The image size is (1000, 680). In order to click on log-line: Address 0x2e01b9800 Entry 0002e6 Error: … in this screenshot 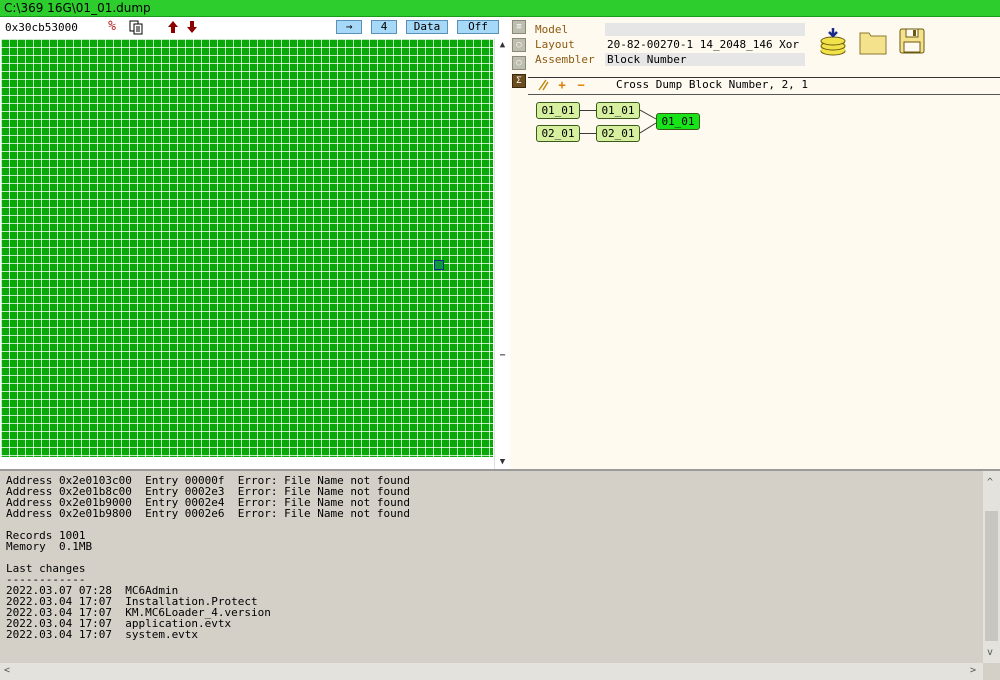, I will do `click(208, 513)`.